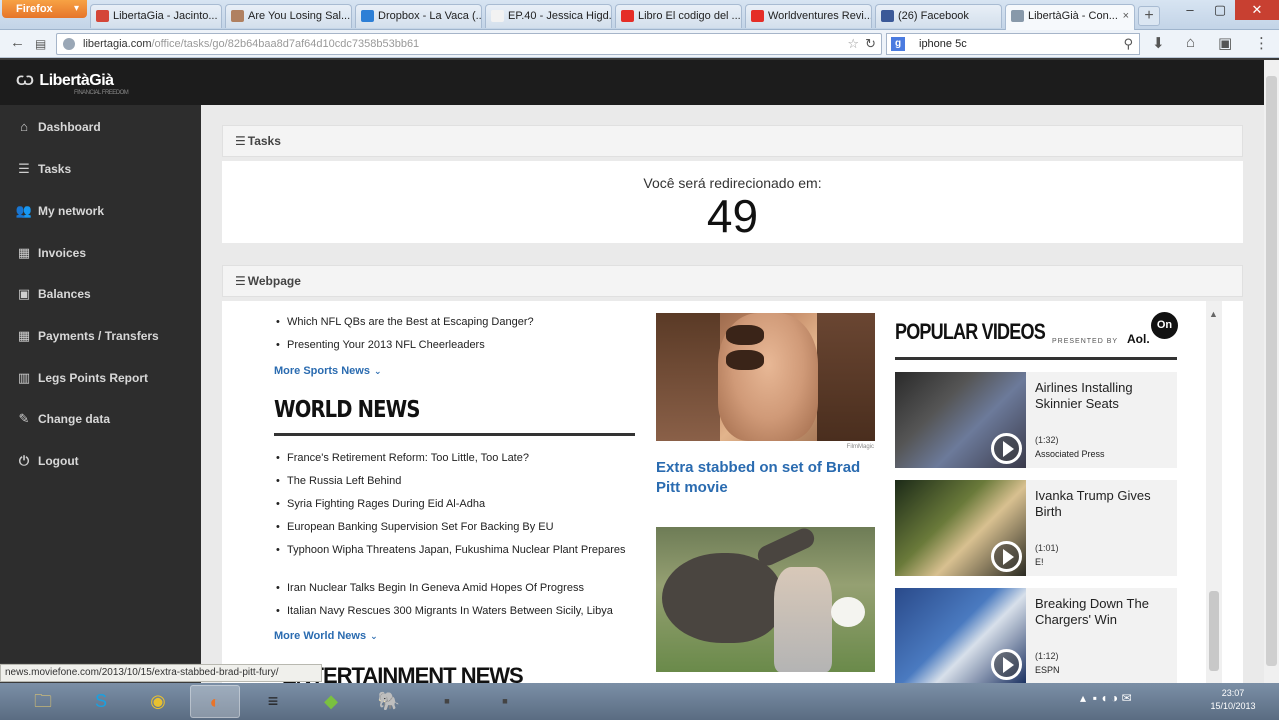 The image size is (1279, 720). What do you see at coordinates (100, 127) in the screenshot?
I see `sidebar-item-dashboard: ⌂ Dashboard` at bounding box center [100, 127].